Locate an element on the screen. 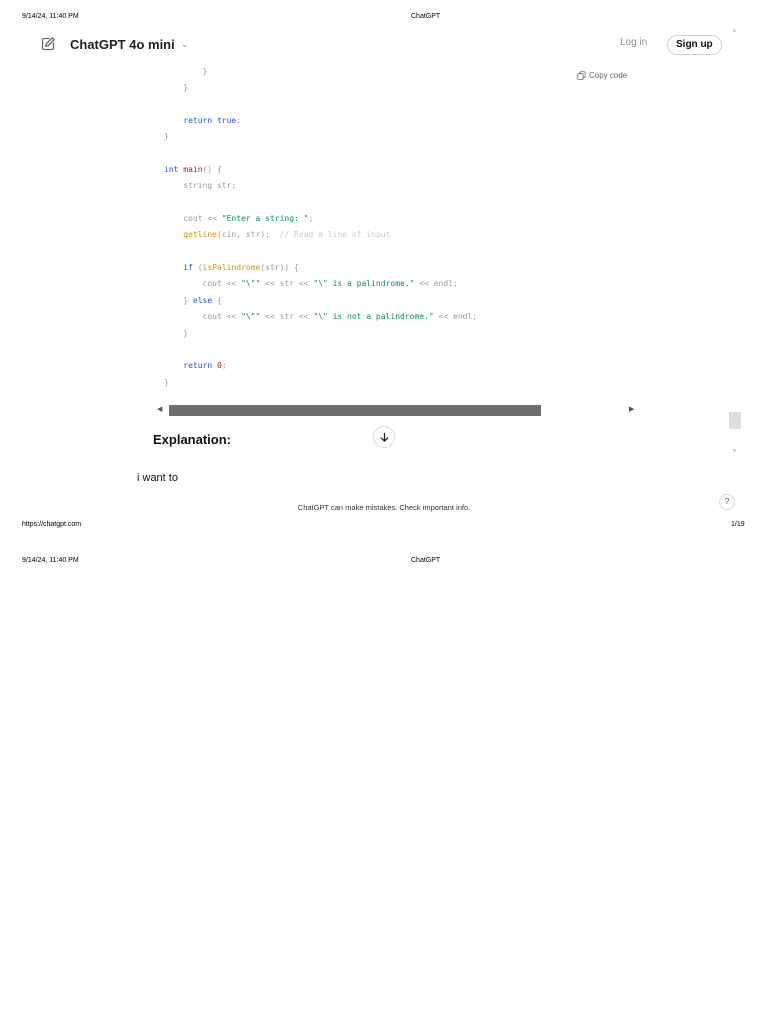 The width and height of the screenshot is (768, 1024). copy-icon is located at coordinates (581, 75).